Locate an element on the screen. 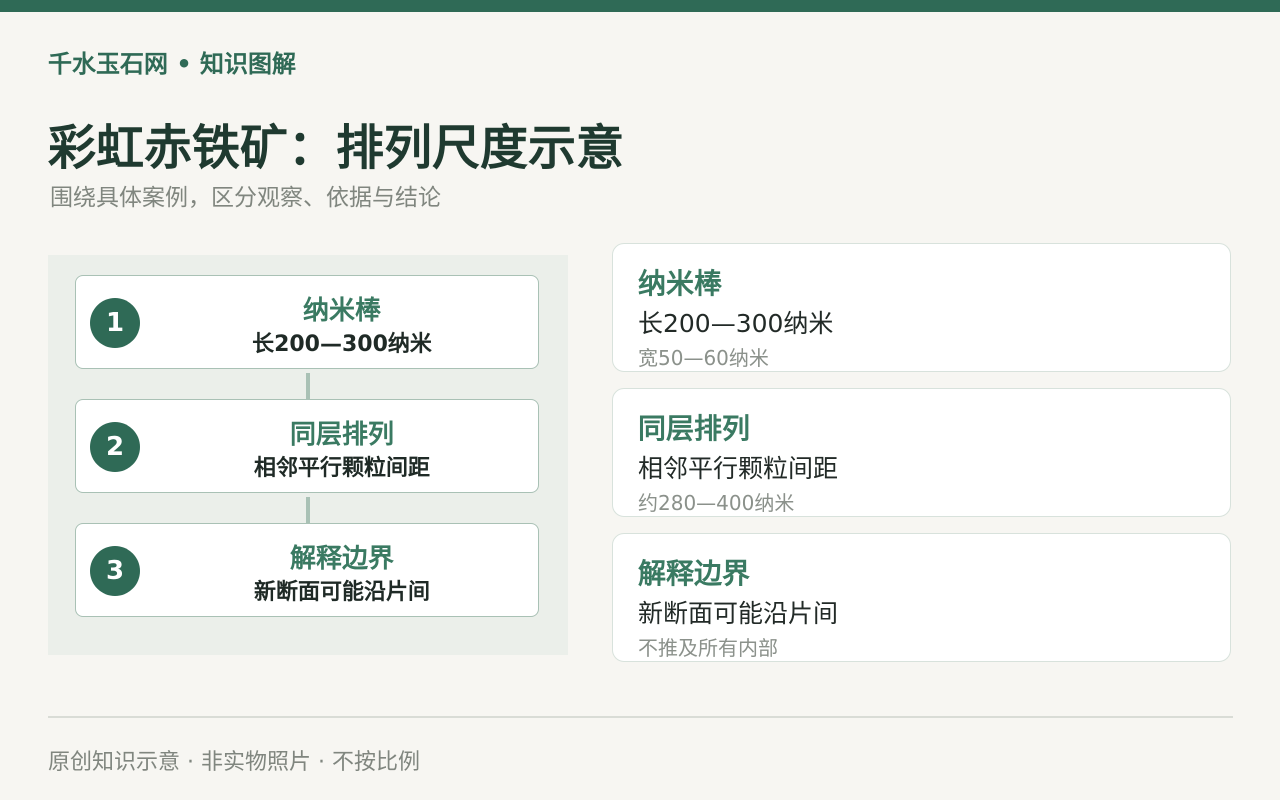 The width and height of the screenshot is (1280, 800). card-main-text: 长200—300纳米 is located at coordinates (736, 323).